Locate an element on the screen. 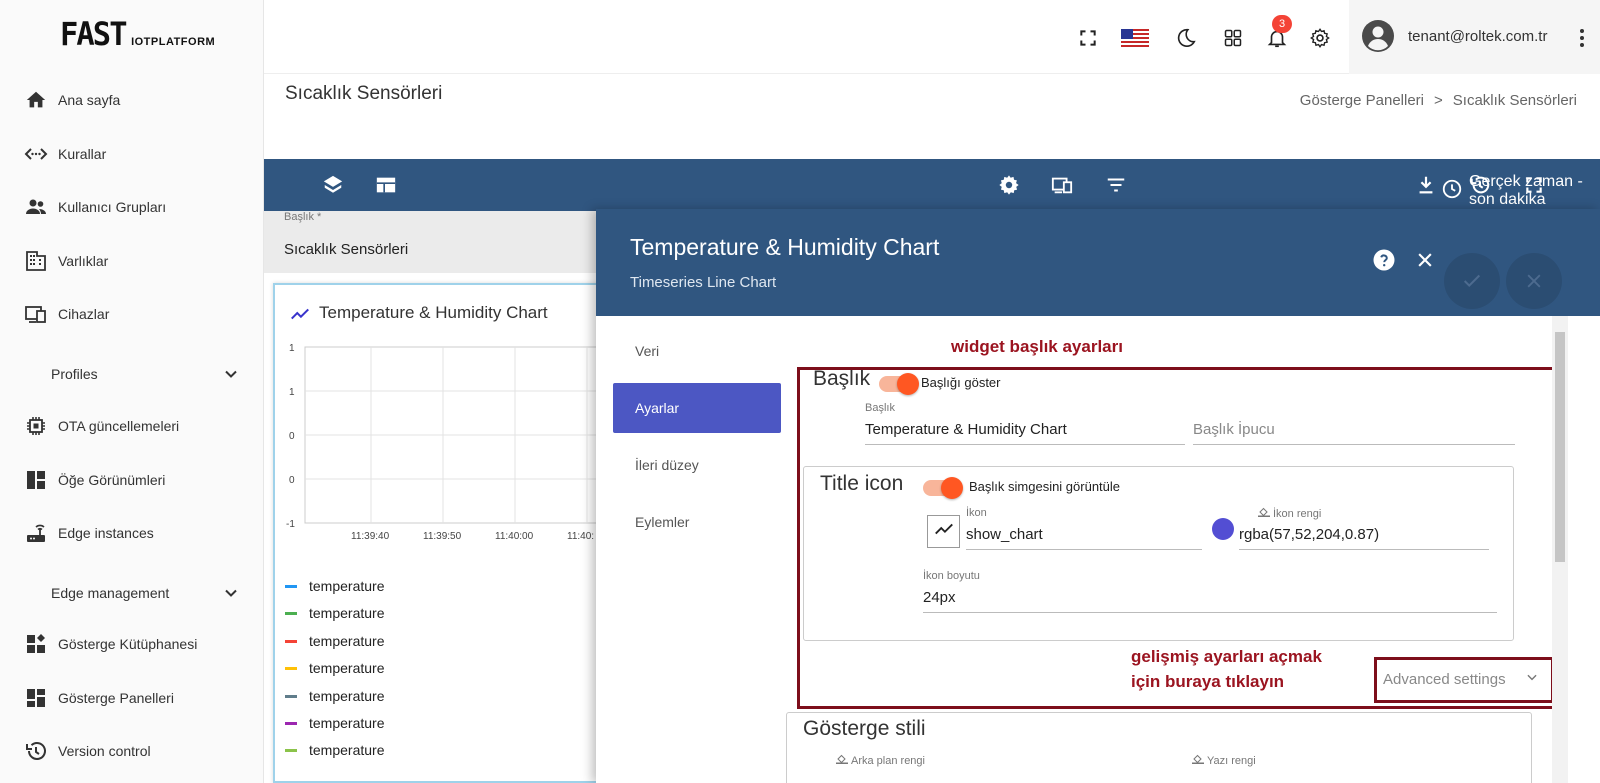 The height and width of the screenshot is (783, 1600). filter-list-icon is located at coordinates (1116, 185).